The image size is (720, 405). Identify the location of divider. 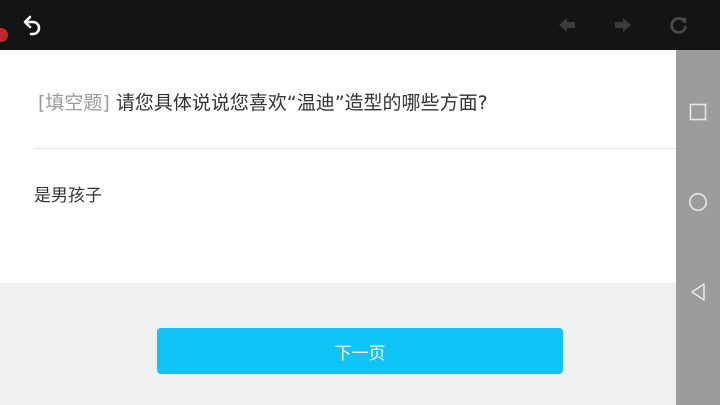
(355, 148).